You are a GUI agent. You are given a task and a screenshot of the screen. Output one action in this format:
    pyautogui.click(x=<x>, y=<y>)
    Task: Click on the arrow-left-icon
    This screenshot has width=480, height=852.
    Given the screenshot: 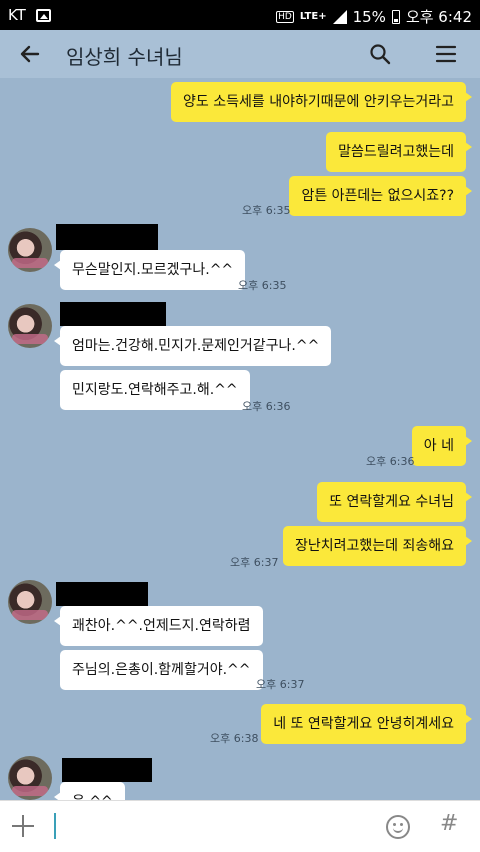 What is the action you would take?
    pyautogui.click(x=30, y=54)
    